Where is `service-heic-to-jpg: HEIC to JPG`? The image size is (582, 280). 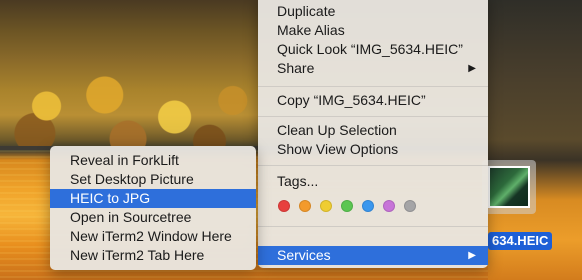
service-heic-to-jpg: HEIC to JPG is located at coordinates (153, 198).